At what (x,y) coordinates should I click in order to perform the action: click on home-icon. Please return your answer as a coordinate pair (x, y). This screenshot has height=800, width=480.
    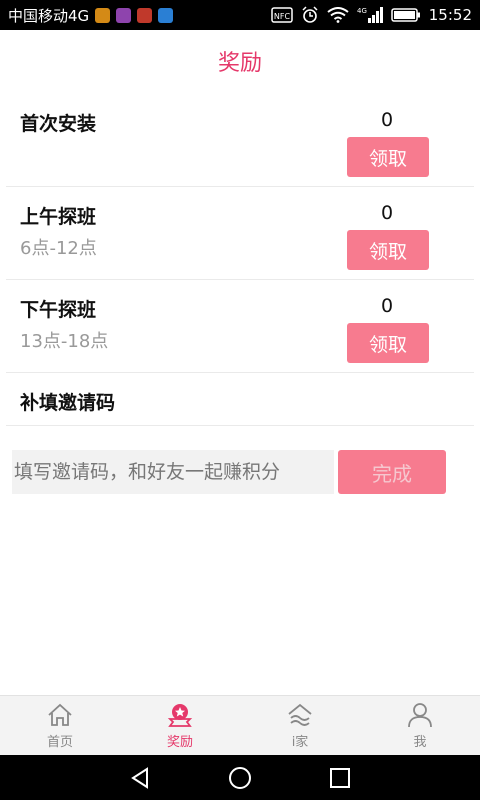
    Looking at the image, I should click on (60, 714).